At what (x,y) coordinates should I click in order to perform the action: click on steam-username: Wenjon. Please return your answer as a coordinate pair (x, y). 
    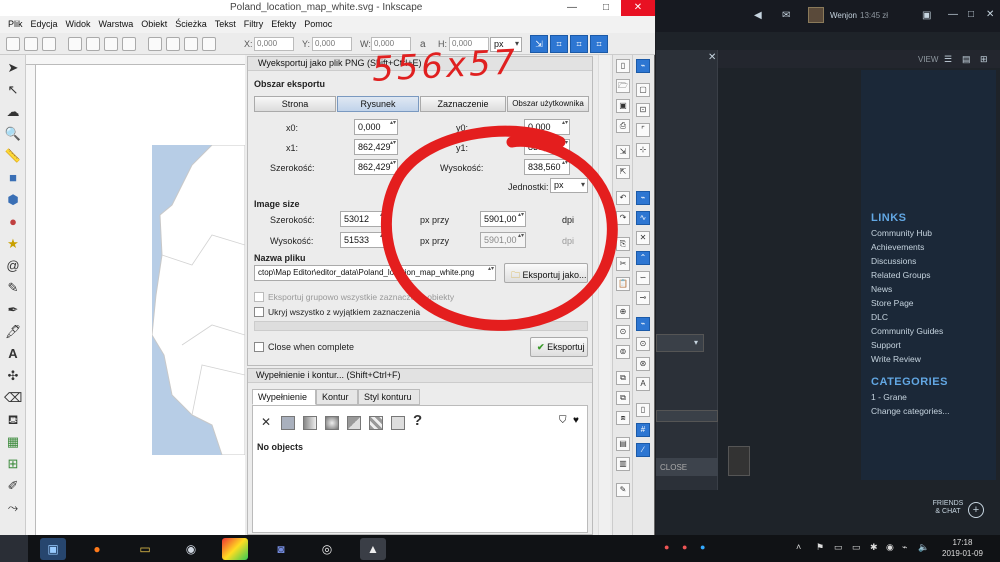
    Looking at the image, I should click on (843, 15).